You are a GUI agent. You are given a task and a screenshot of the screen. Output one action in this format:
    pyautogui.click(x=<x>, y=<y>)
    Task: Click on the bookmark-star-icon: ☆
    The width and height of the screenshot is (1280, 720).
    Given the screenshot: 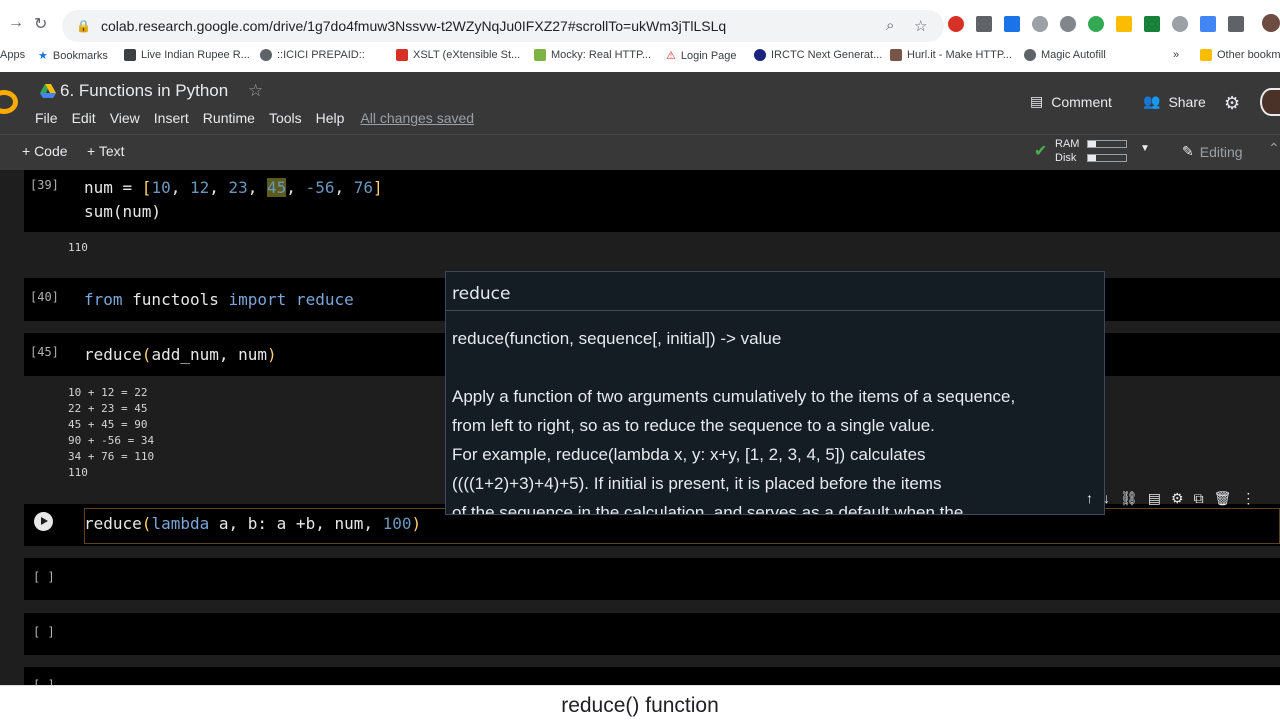 What is the action you would take?
    pyautogui.click(x=920, y=26)
    